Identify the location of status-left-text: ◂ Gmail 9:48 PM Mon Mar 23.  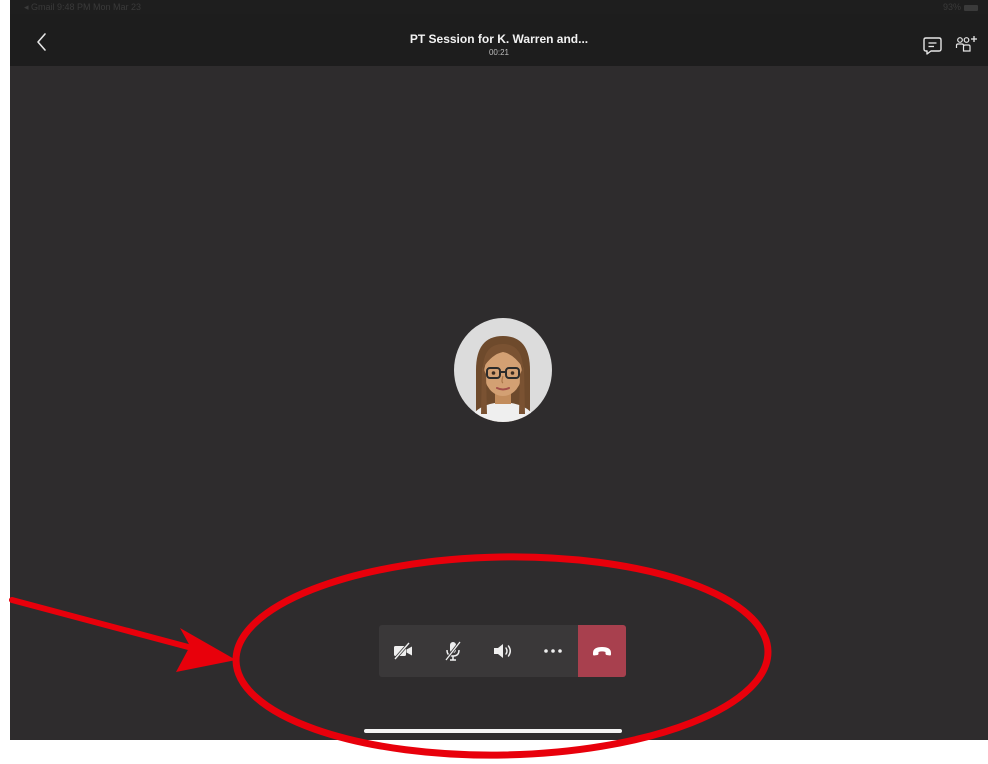
(83, 7).